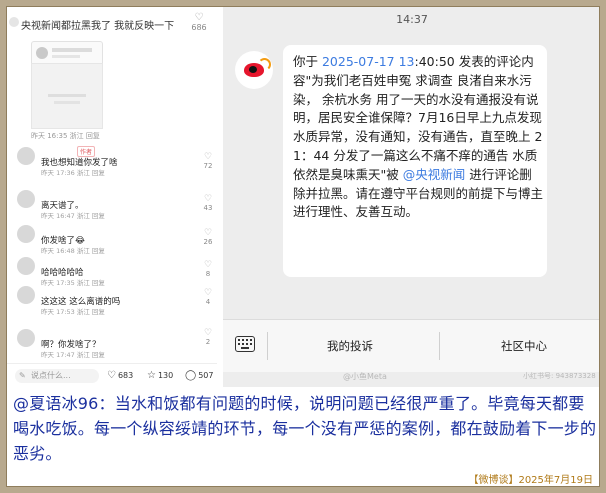 Image resolution: width=606 pixels, height=493 pixels. I want to click on watermark: @小鱼Meta, so click(365, 376).